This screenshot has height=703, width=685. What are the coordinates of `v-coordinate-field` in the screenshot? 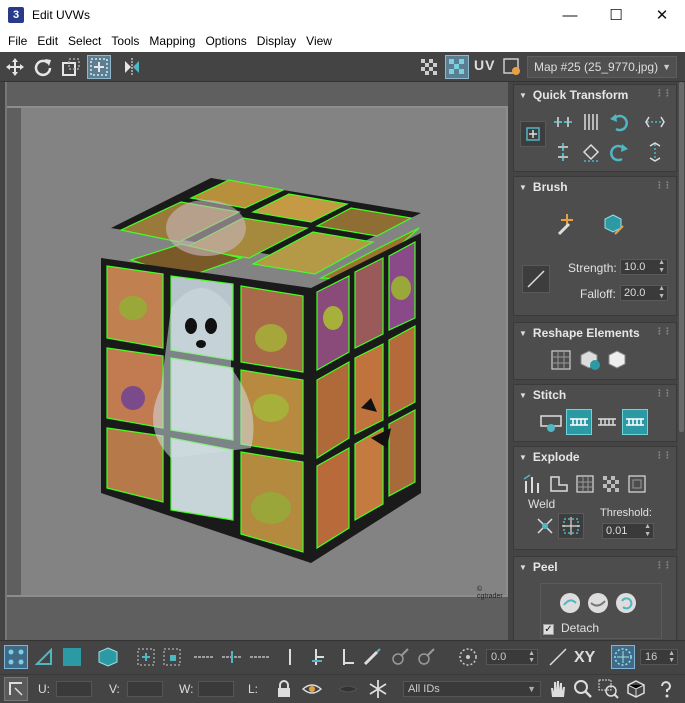 It's located at (145, 689).